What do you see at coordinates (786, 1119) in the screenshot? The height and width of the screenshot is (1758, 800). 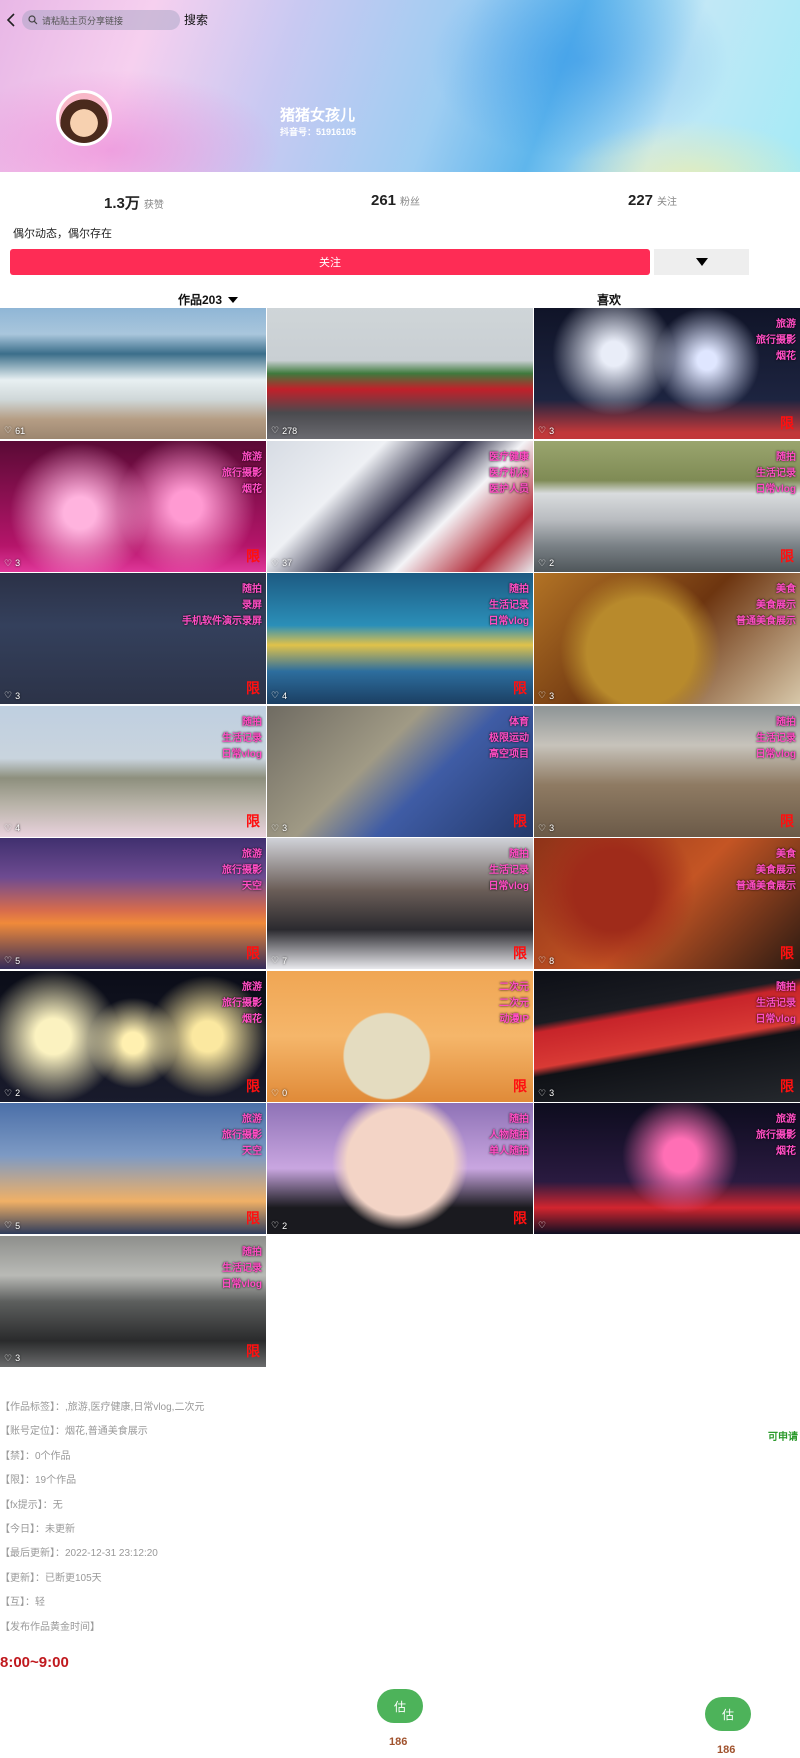 I see `video-tag: 旅游` at bounding box center [786, 1119].